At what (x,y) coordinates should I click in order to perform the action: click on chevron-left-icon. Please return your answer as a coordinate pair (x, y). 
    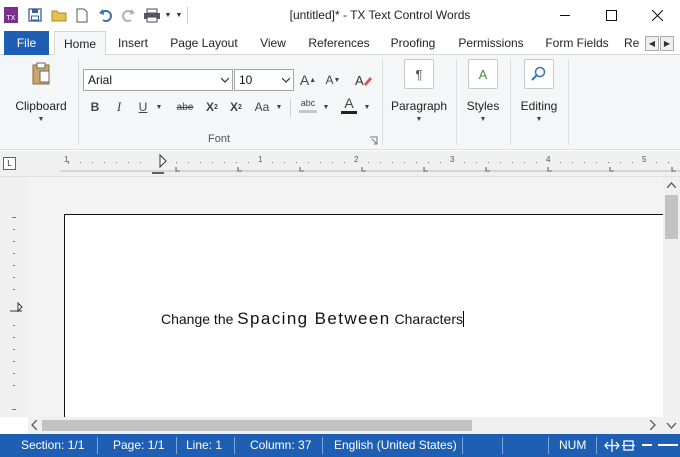
    Looking at the image, I should click on (34, 425).